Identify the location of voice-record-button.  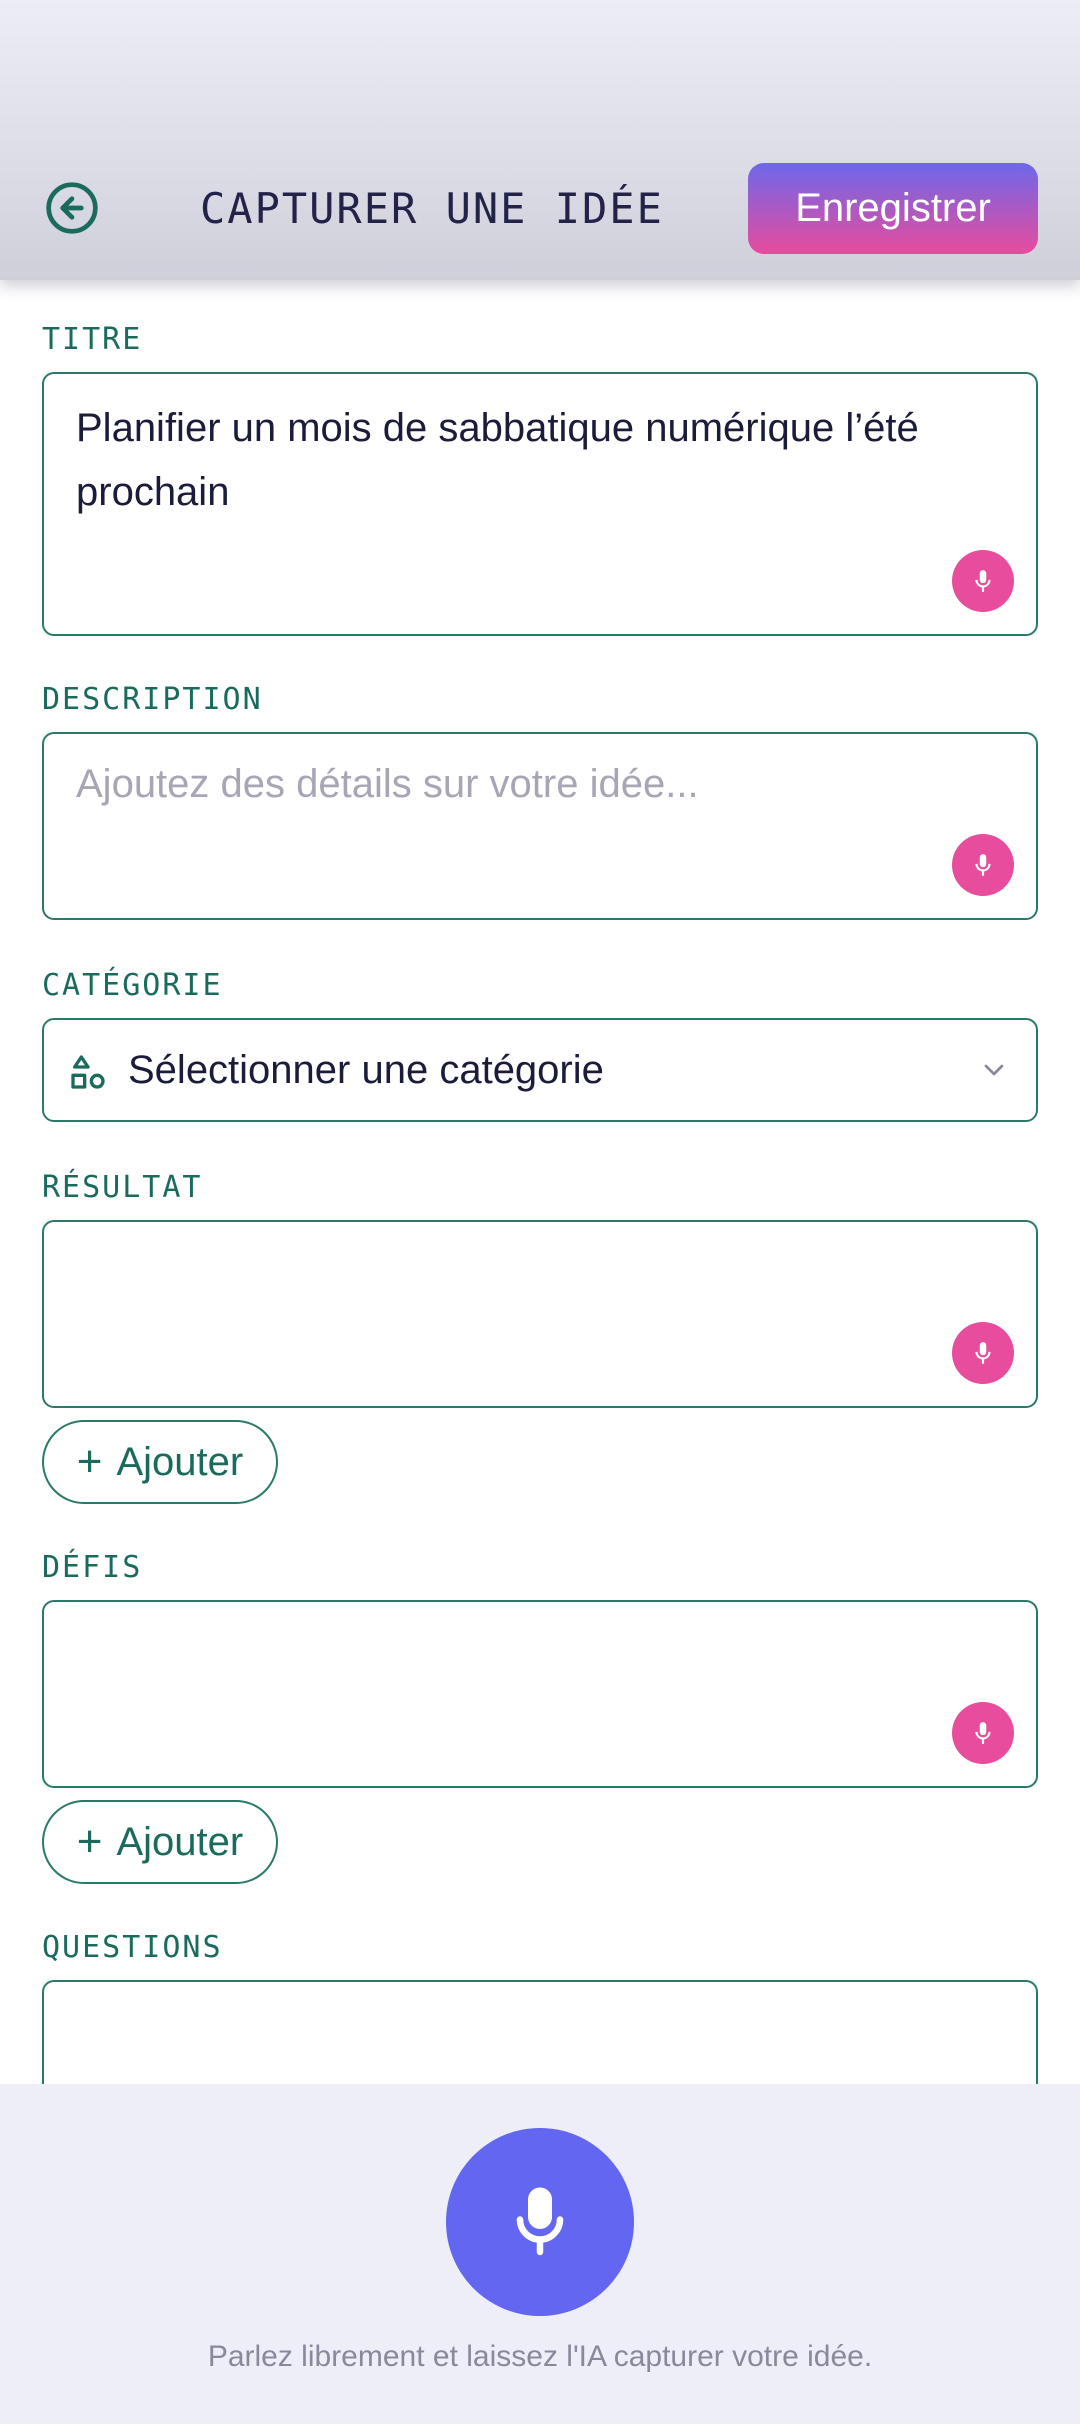
(540, 2222).